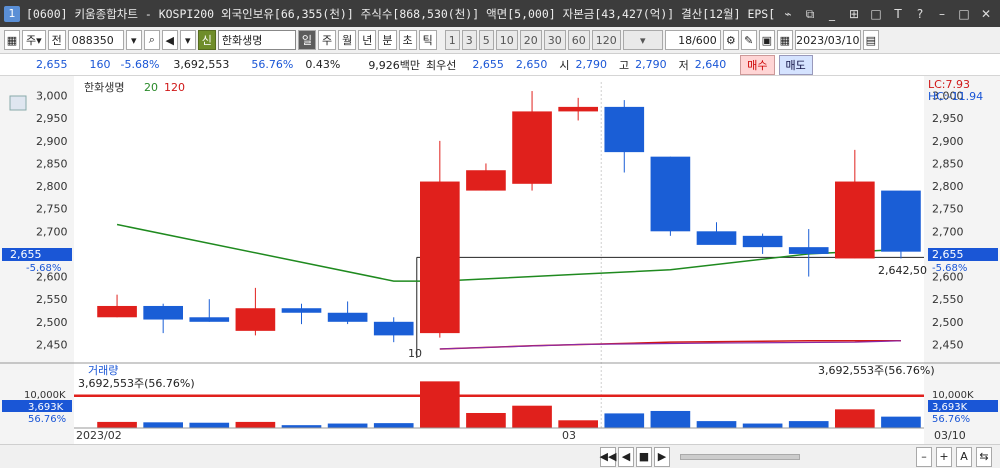  I want to click on zoom-controls: – + A ⇆, so click(954, 456).